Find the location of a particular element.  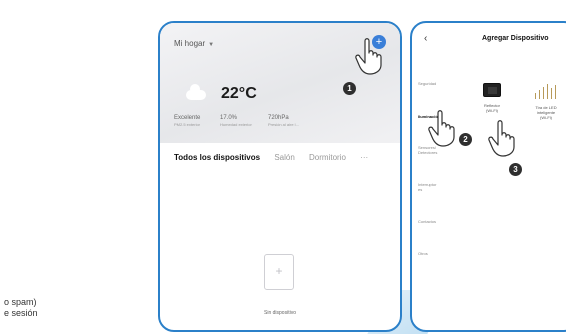

cropped-text-line-1: o spam) is located at coordinates (20, 302).